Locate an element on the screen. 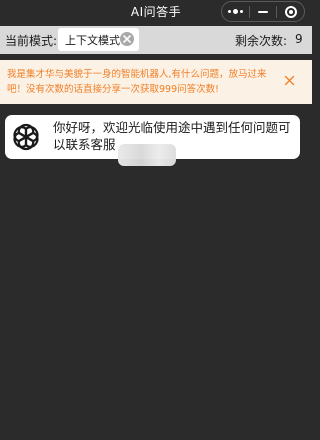 This screenshot has width=320, height=440. target-close-icon is located at coordinates (290, 11).